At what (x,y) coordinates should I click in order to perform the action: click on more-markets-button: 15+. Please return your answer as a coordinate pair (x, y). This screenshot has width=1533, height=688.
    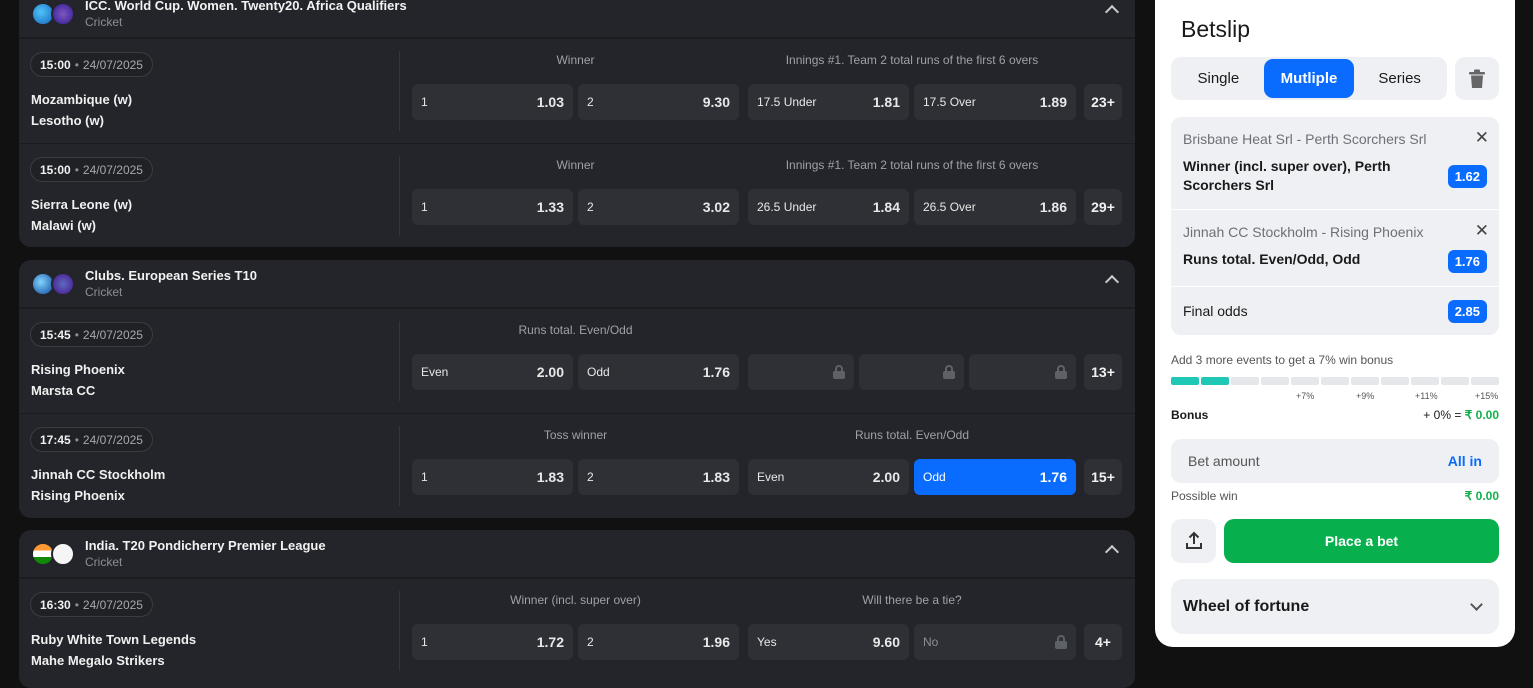
    Looking at the image, I should click on (1103, 477).